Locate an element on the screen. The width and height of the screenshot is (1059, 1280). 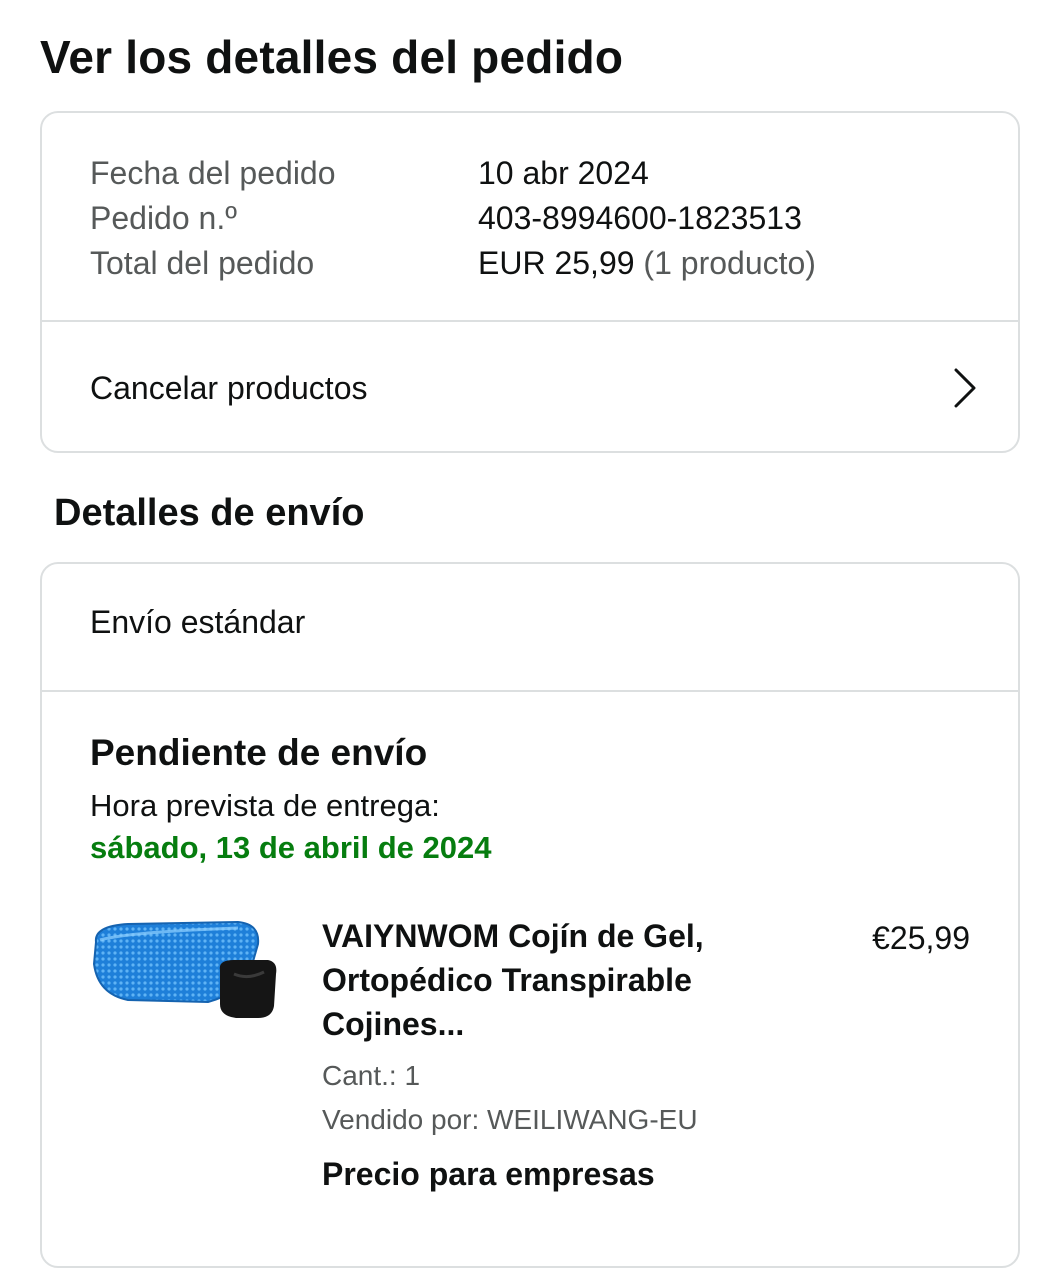
order-total-item-count: (1 producto) is located at coordinates (725, 263).